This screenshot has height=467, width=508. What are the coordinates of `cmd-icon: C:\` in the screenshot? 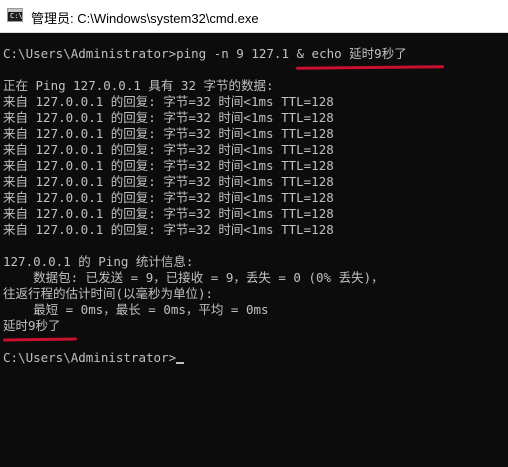 It's located at (15, 15).